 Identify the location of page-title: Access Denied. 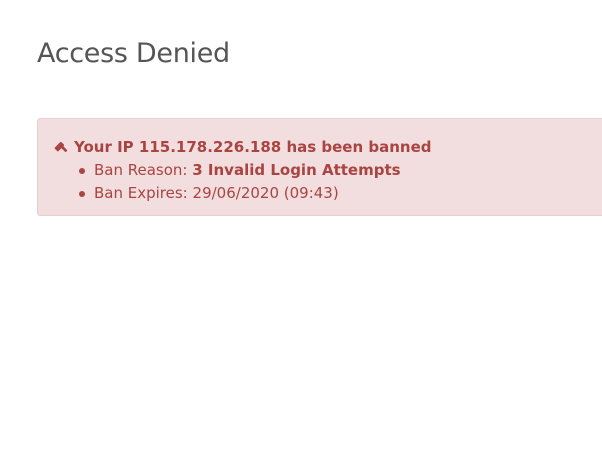
(133, 53).